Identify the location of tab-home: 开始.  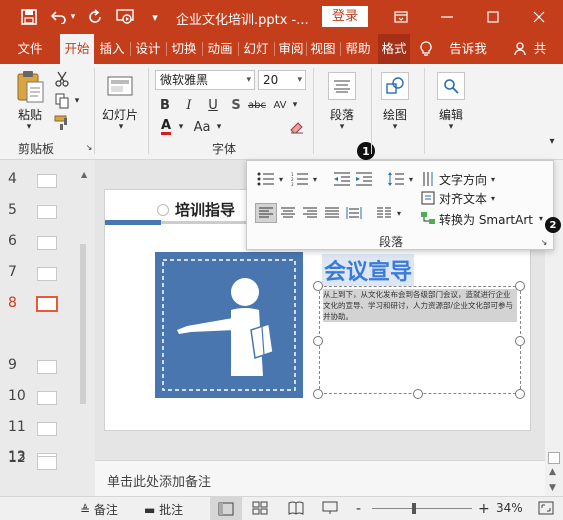
(77, 49).